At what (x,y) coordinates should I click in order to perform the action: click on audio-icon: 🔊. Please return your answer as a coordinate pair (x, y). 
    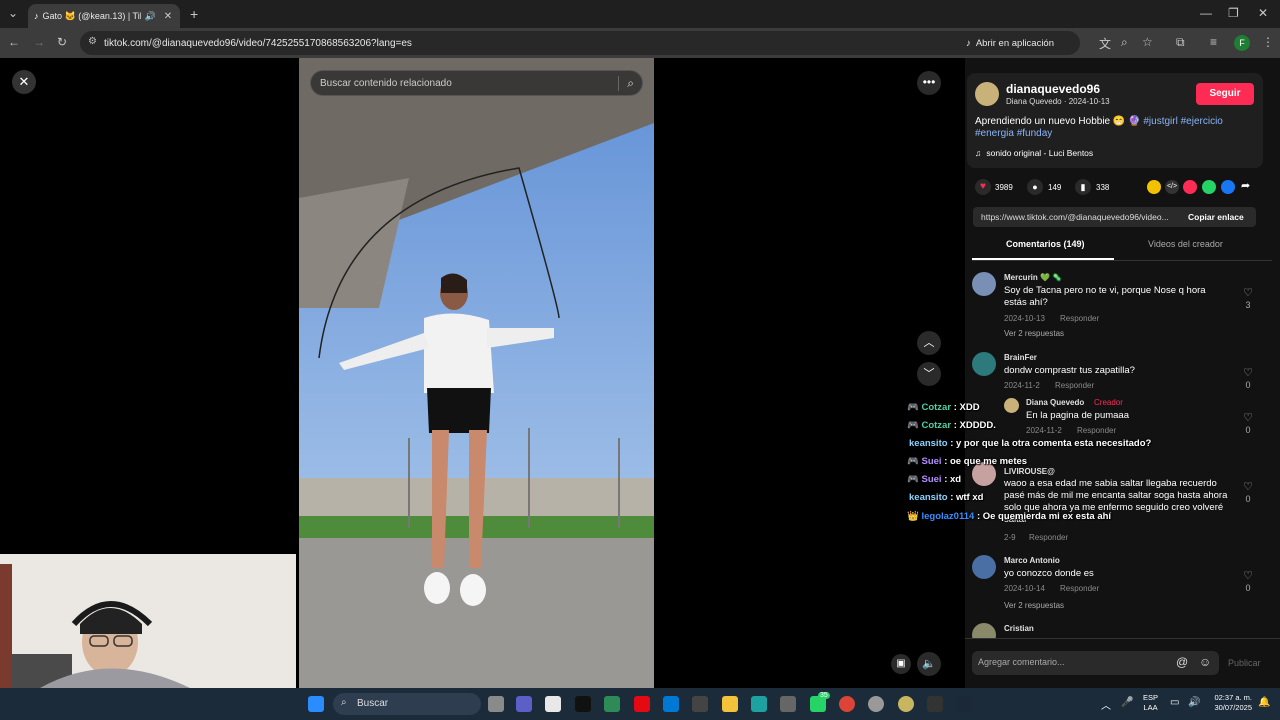
    Looking at the image, I should click on (150, 16).